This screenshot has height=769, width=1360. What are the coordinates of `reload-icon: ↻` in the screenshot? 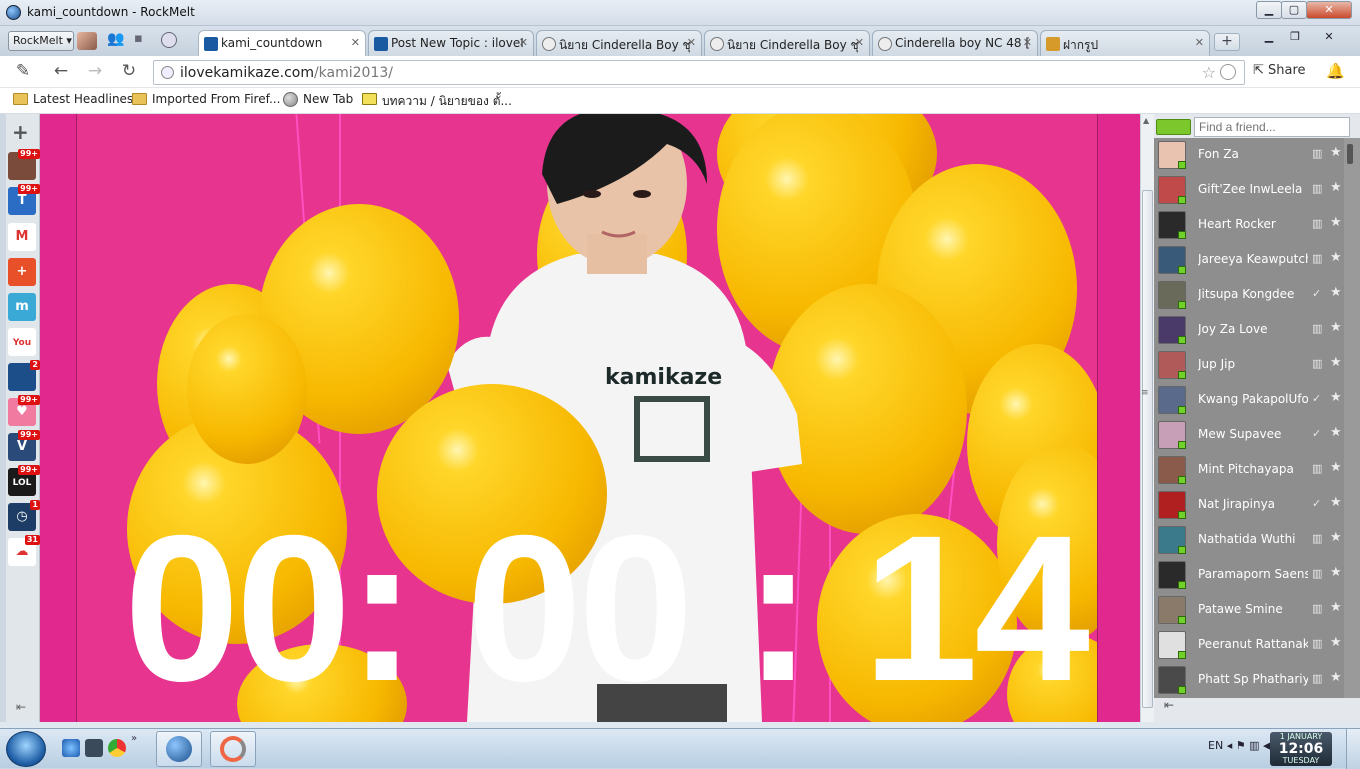 It's located at (129, 72).